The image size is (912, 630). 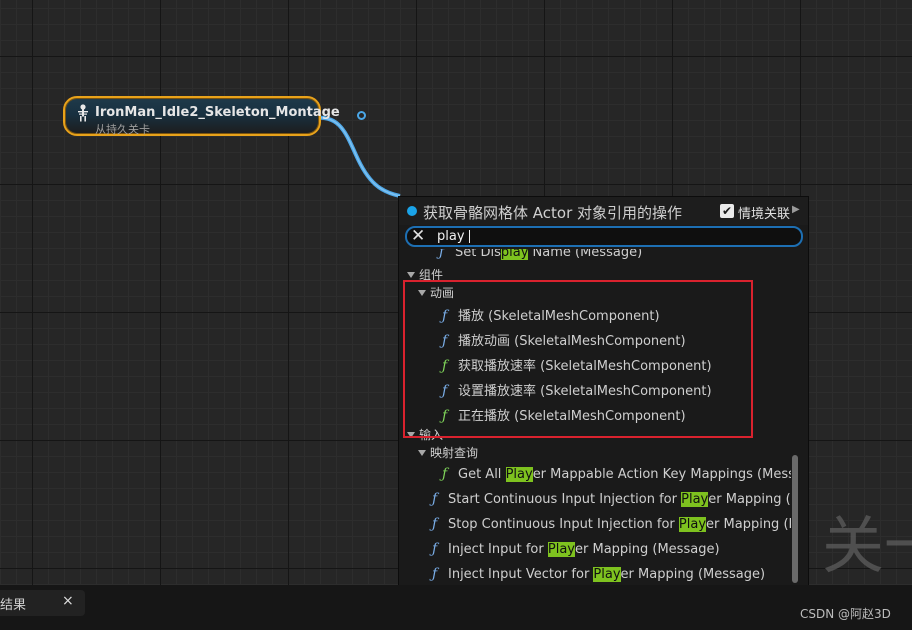 I want to click on results-tab-label: 结果, so click(x=13, y=605).